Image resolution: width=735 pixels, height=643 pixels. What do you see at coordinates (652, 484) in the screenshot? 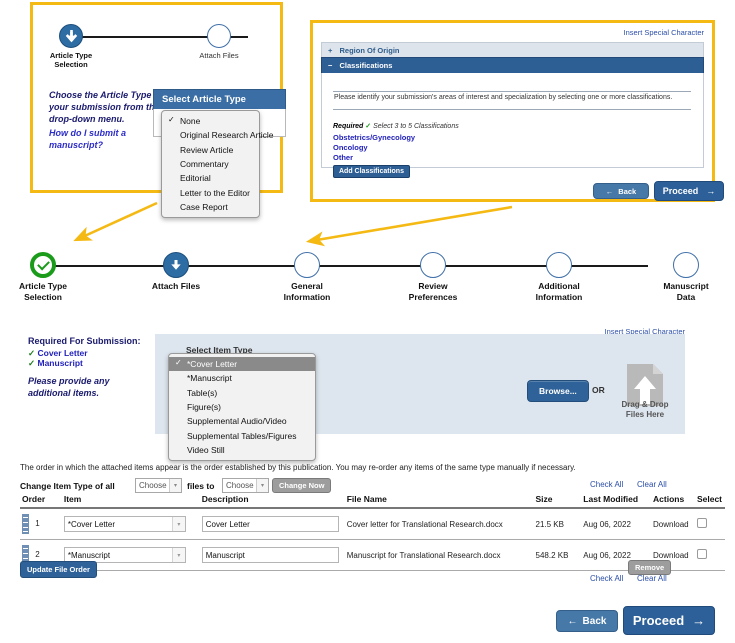
I see `clear-all-link-top: Clear All` at bounding box center [652, 484].